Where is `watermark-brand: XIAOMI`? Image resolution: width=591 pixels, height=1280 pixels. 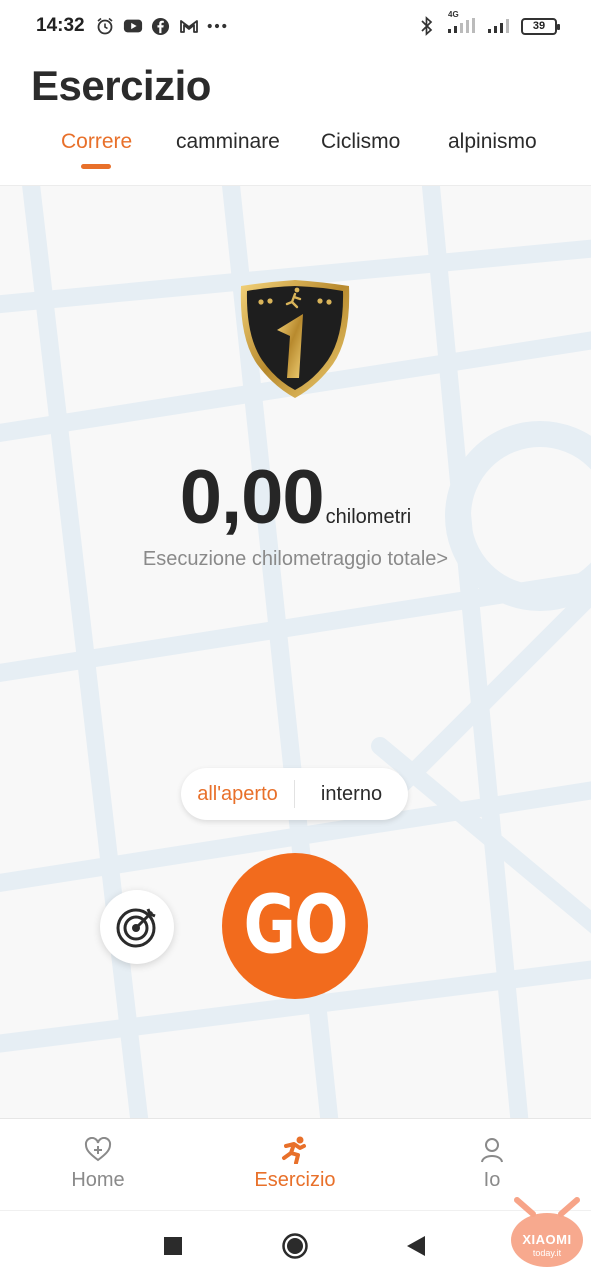 watermark-brand: XIAOMI is located at coordinates (547, 1239).